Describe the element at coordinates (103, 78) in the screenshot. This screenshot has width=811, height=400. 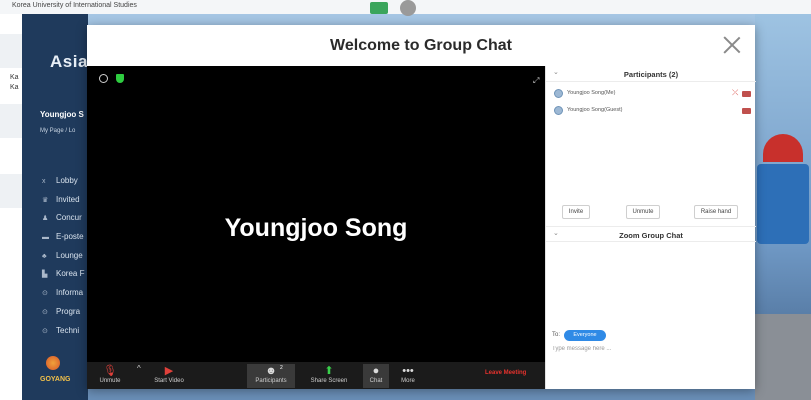
I see `info-icon` at that location.